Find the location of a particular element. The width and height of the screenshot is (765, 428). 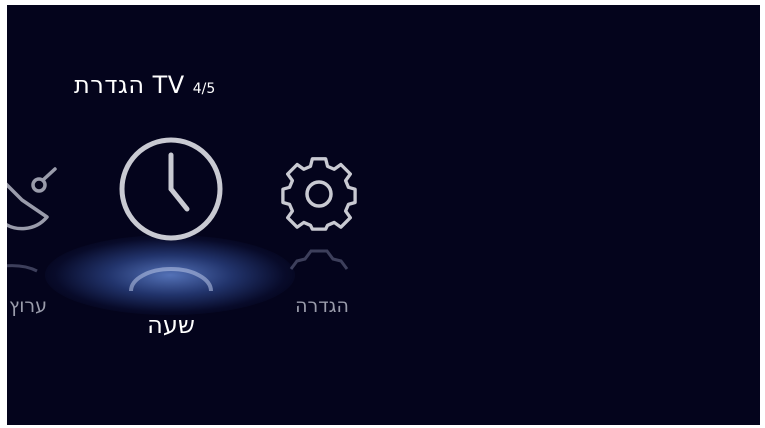

page-header: הגדרת TV 4/5 is located at coordinates (144, 85).